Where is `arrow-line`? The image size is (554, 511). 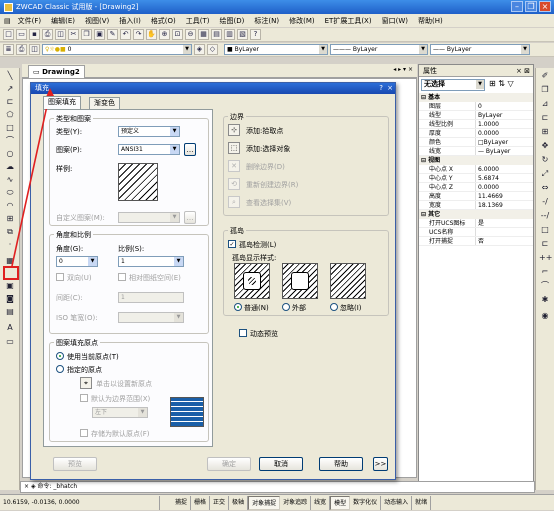 arrow-line is located at coordinates (31, 179).